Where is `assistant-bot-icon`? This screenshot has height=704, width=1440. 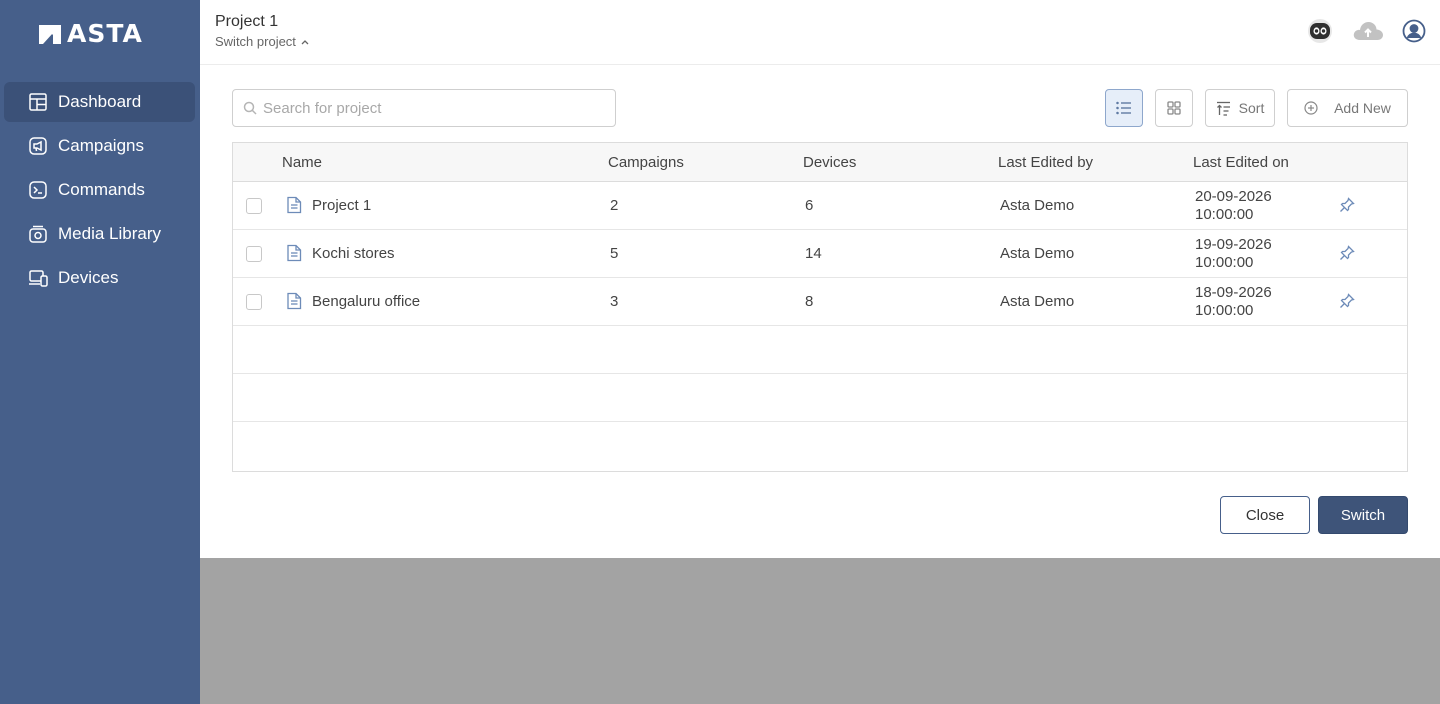 assistant-bot-icon is located at coordinates (1320, 33).